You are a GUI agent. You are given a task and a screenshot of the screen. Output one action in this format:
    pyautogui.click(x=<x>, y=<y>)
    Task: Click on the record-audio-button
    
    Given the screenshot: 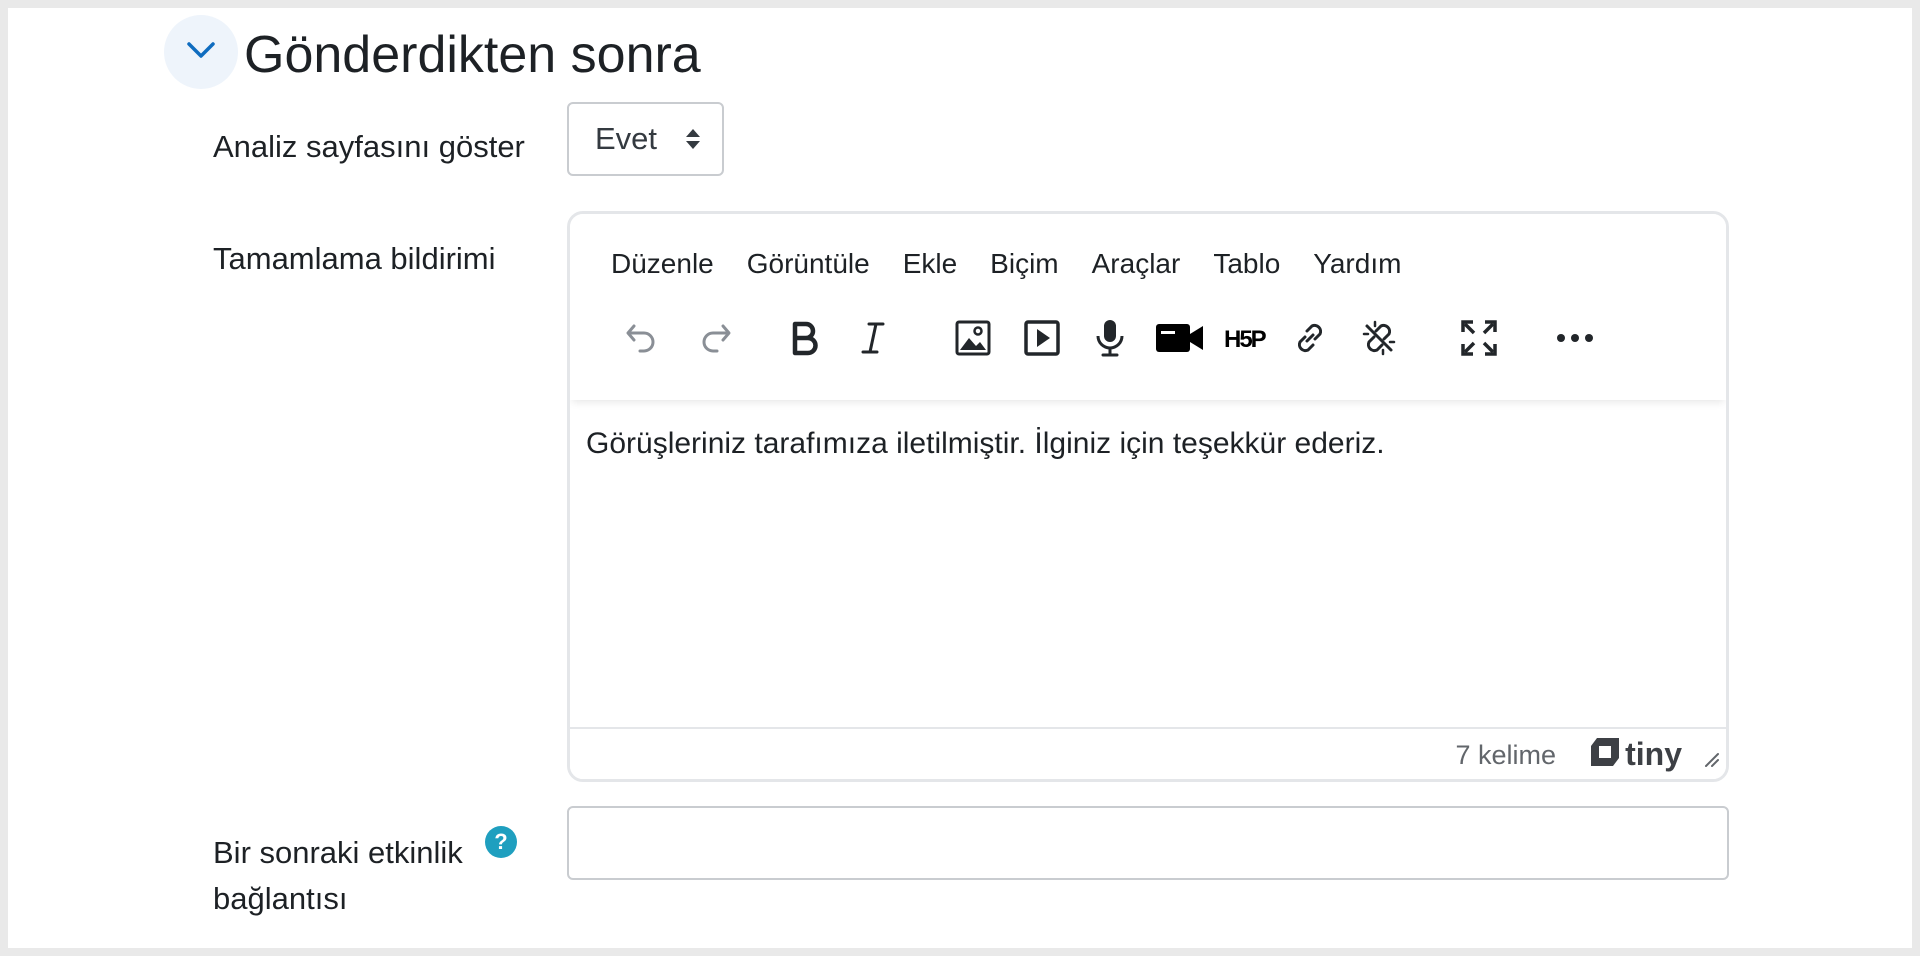 What is the action you would take?
    pyautogui.click(x=1110, y=338)
    